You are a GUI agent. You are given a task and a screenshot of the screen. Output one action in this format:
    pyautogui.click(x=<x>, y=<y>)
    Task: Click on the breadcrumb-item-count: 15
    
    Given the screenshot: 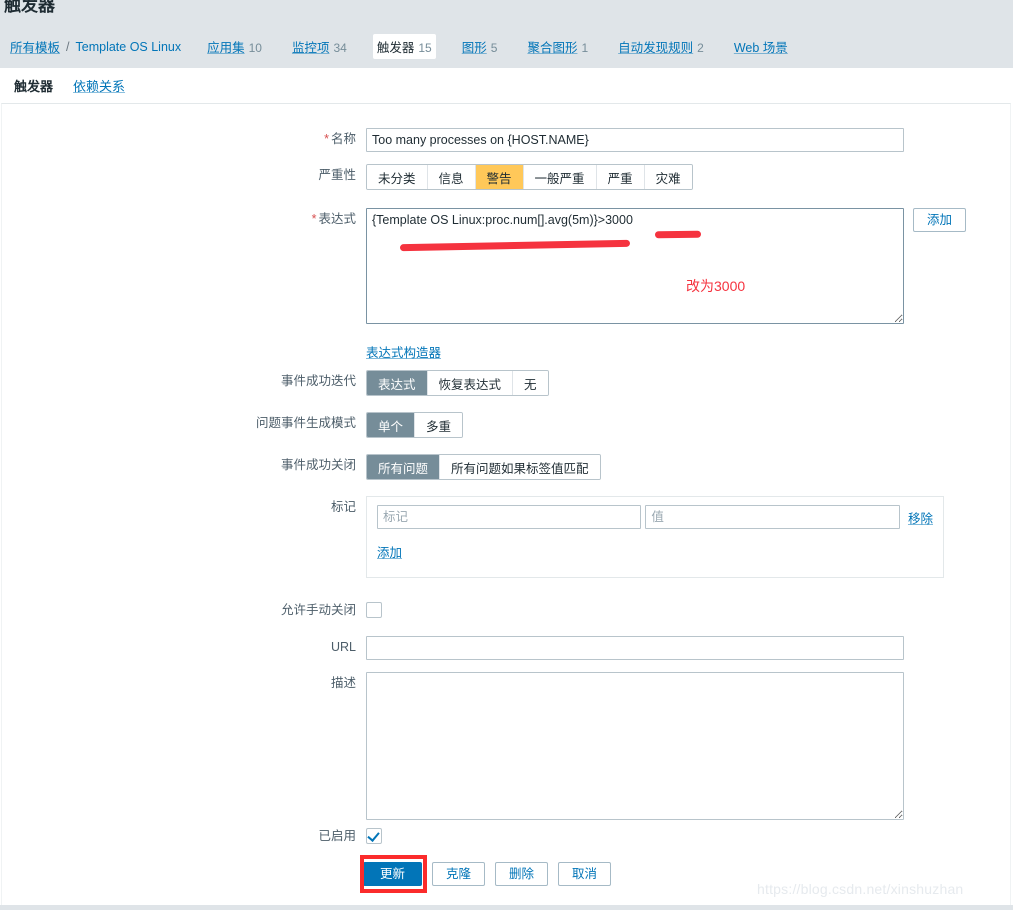 What is the action you would take?
    pyautogui.click(x=425, y=48)
    